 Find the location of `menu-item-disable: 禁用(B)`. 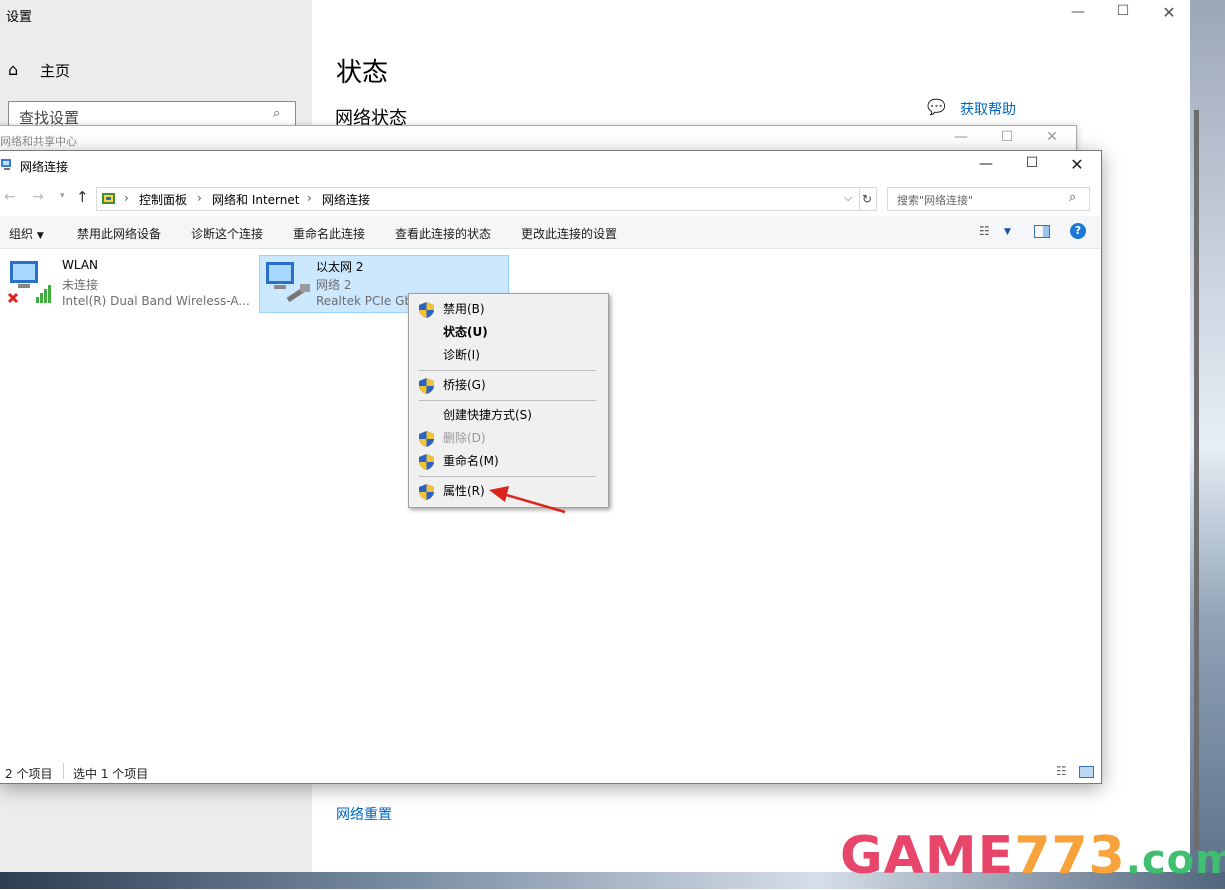

menu-item-disable: 禁用(B) is located at coordinates (508, 309).